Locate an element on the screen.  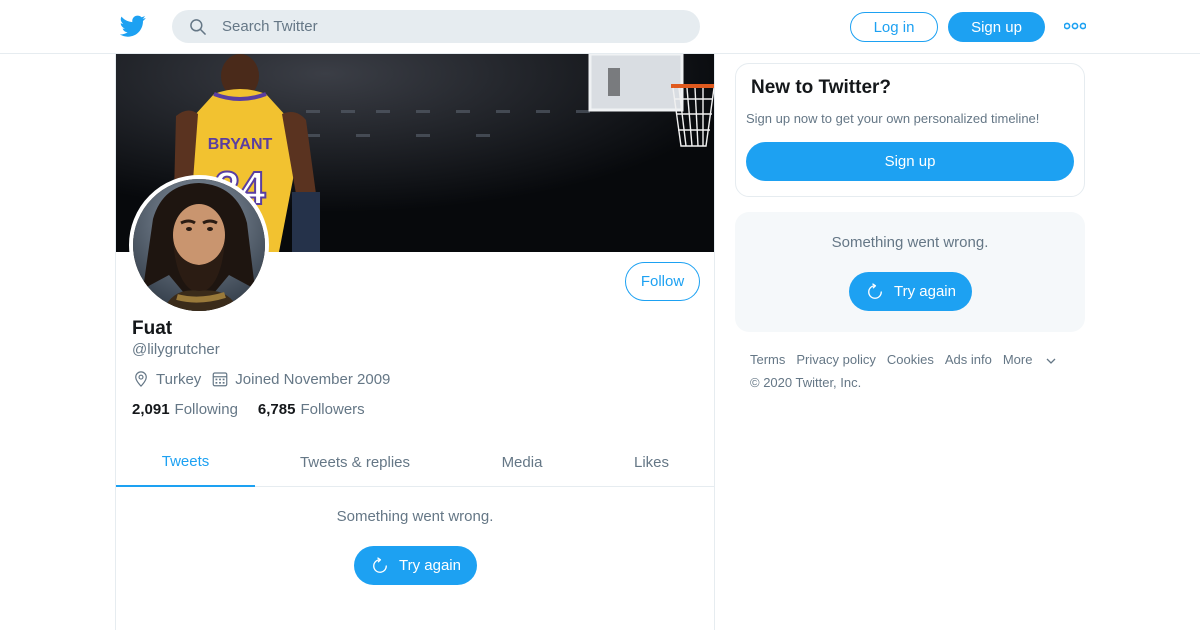
location-text: Turkey is located at coordinates (179, 379).